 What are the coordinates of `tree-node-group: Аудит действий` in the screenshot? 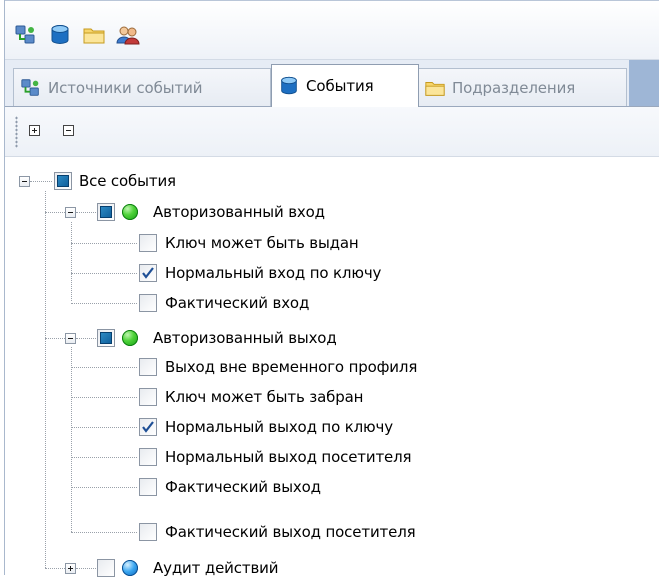 It's located at (215, 568).